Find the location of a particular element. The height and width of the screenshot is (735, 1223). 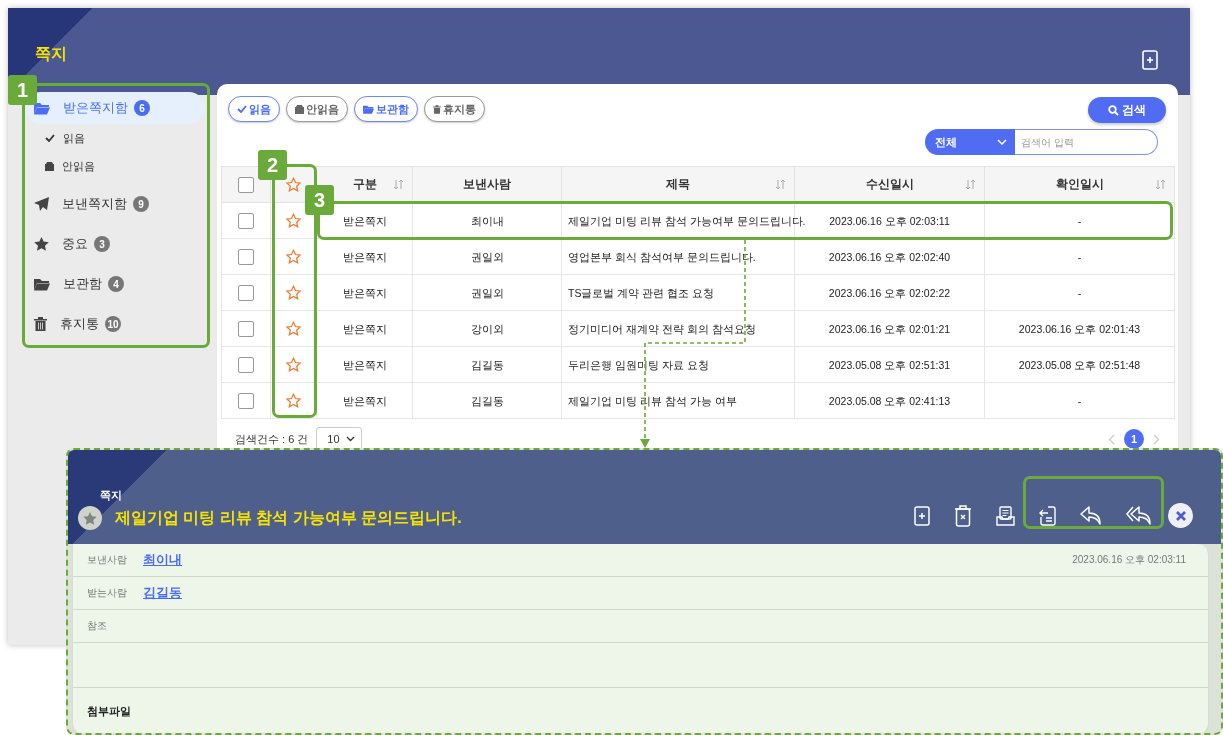

contact-link: 김길동 is located at coordinates (162, 593).